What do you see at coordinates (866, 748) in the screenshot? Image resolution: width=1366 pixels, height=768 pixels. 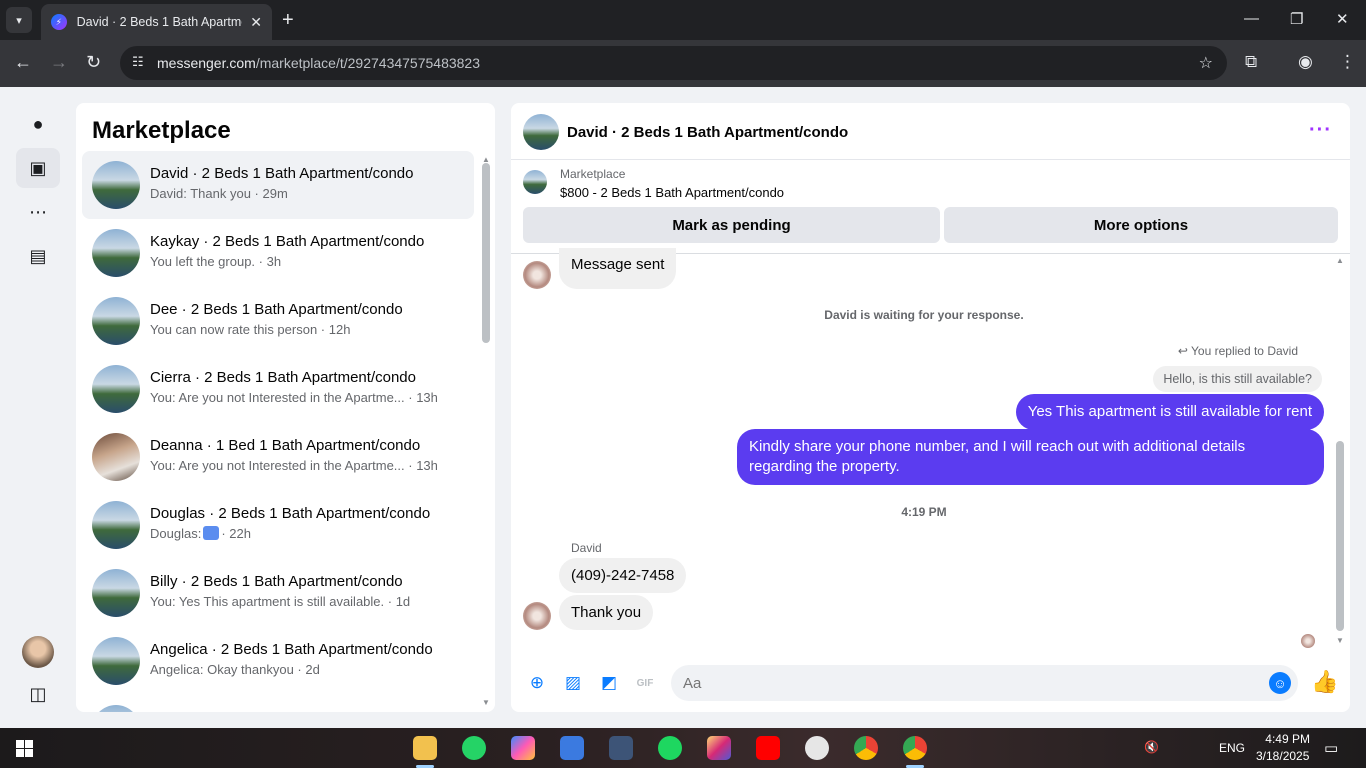 I see `chrome-icon` at bounding box center [866, 748].